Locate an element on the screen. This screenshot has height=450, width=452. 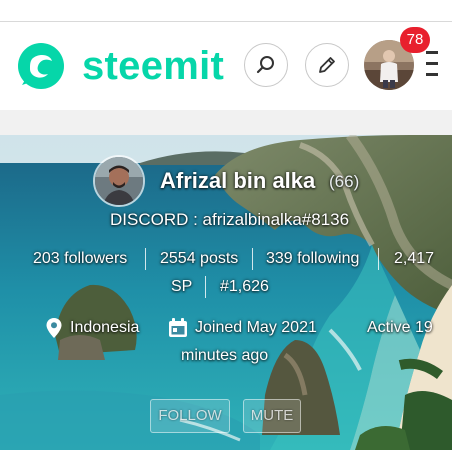
last-active-line1: Active 19 is located at coordinates (400, 327).